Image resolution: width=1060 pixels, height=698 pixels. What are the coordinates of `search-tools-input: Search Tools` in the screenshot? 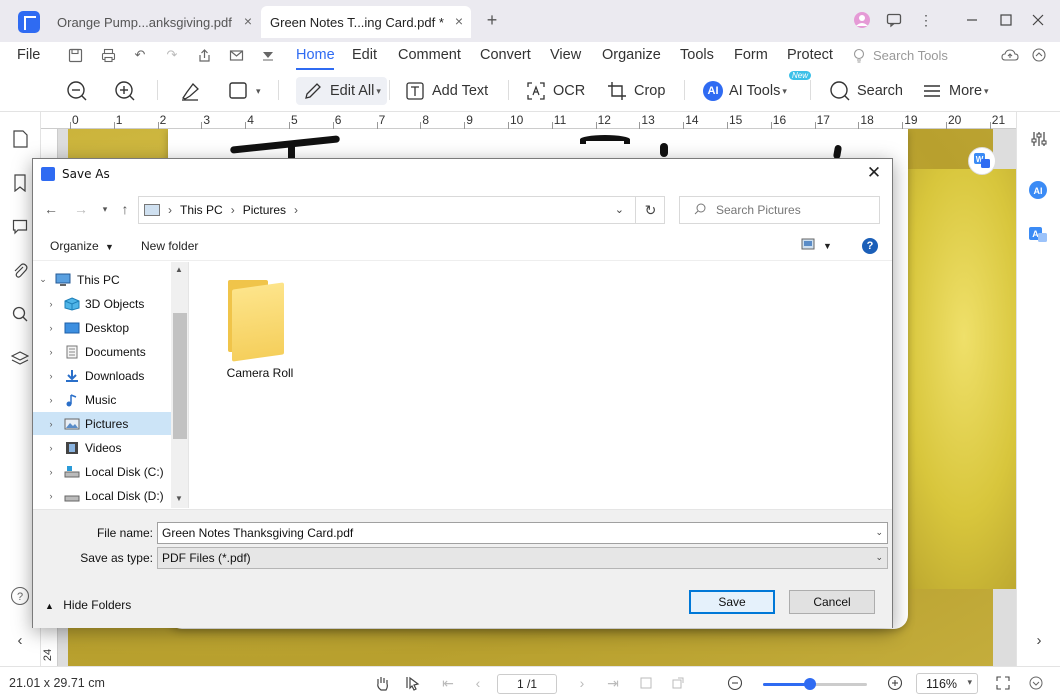 It's located at (910, 55).